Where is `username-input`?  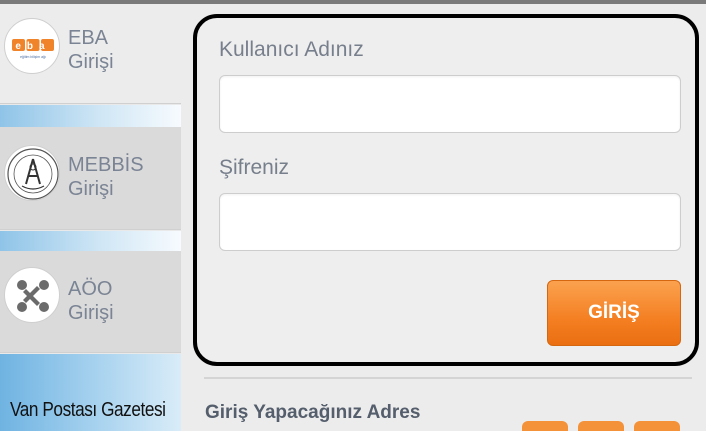
username-input is located at coordinates (450, 104).